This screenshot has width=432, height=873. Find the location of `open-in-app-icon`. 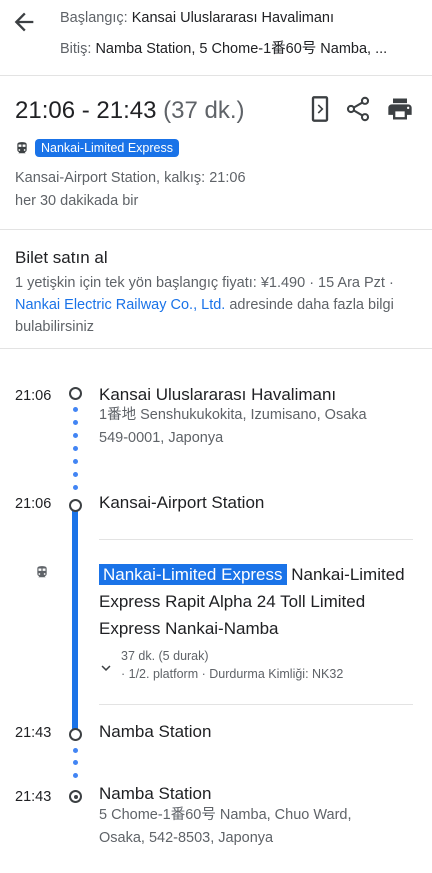

open-in-app-icon is located at coordinates (320, 109).